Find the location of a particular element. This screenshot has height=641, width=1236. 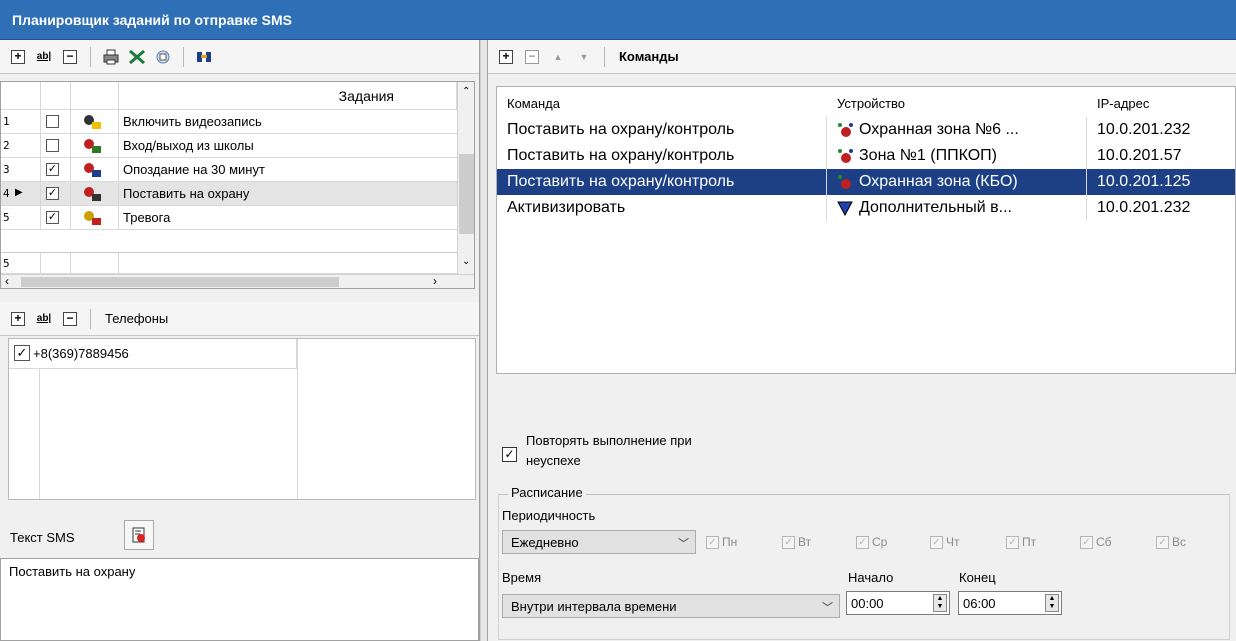

phones-label: Телефоны is located at coordinates (137, 318).